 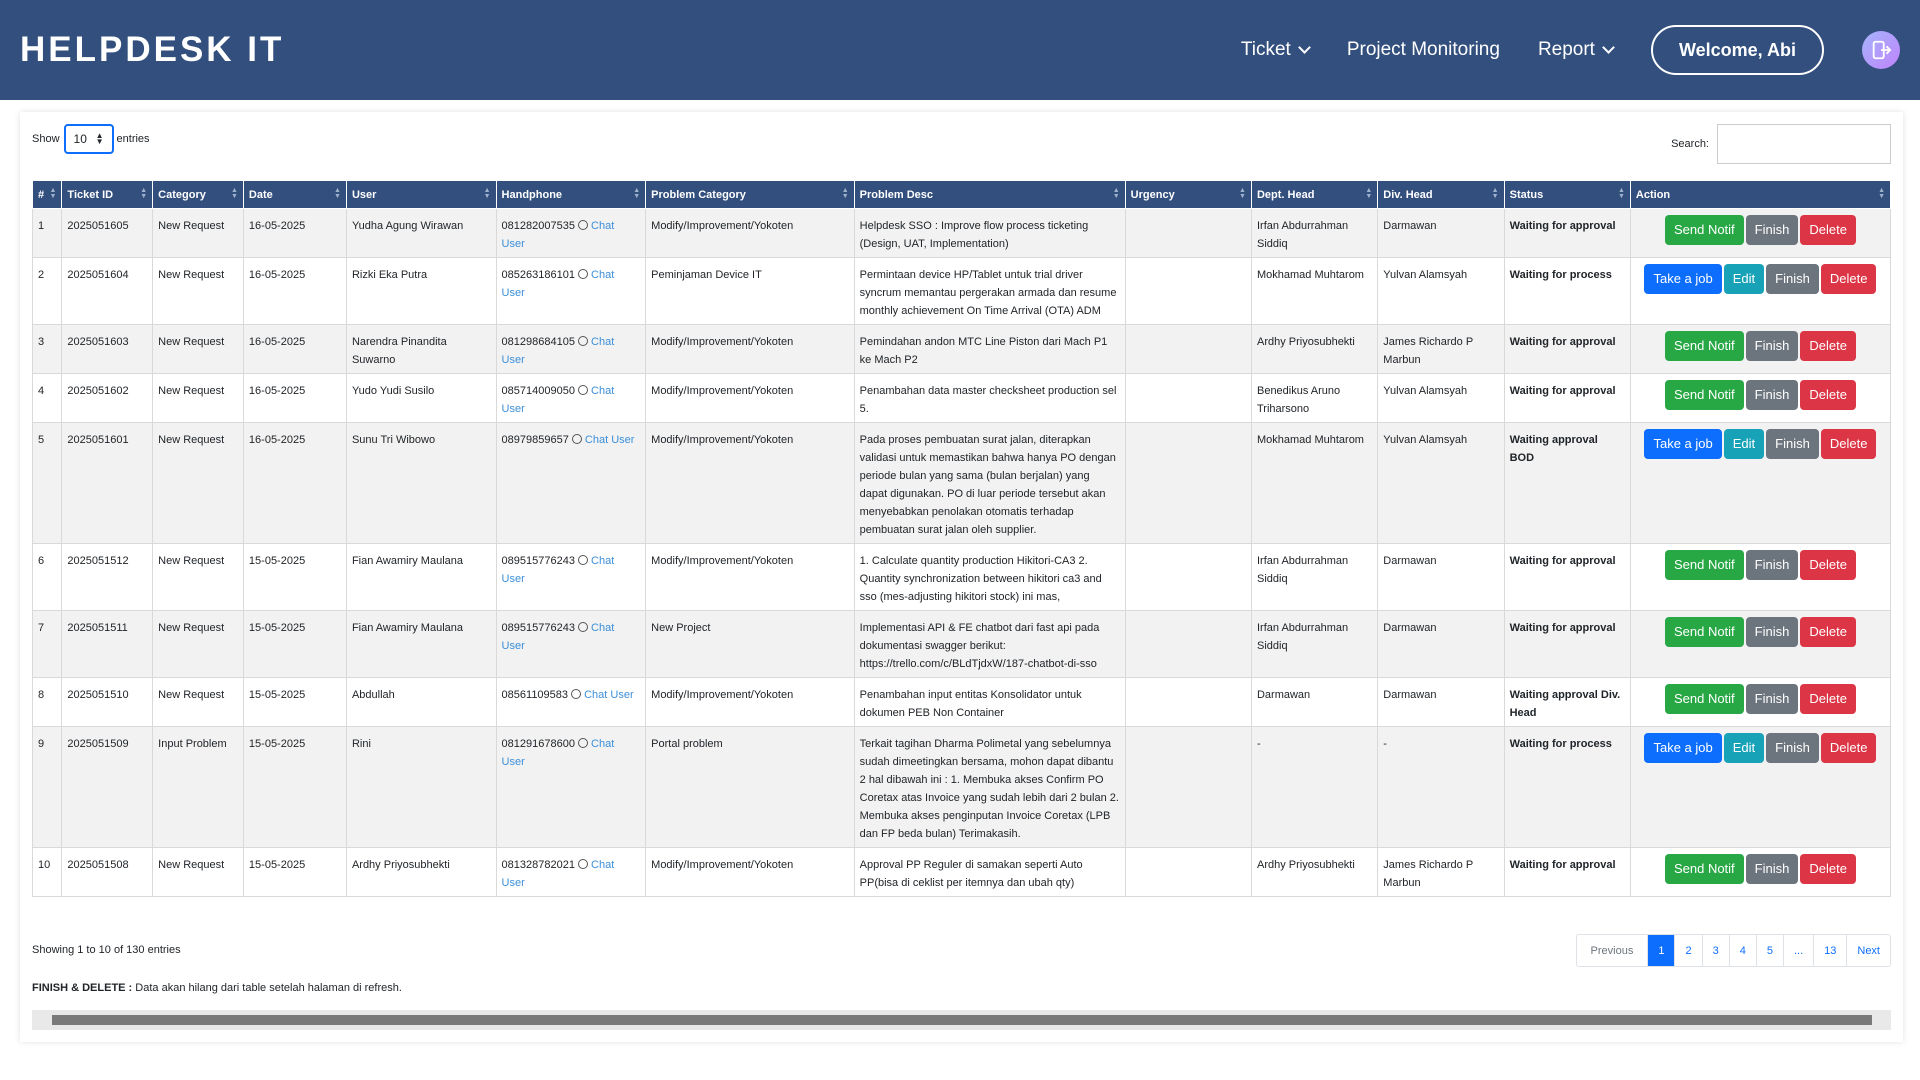 I want to click on pagination-page: 4, so click(x=1742, y=950).